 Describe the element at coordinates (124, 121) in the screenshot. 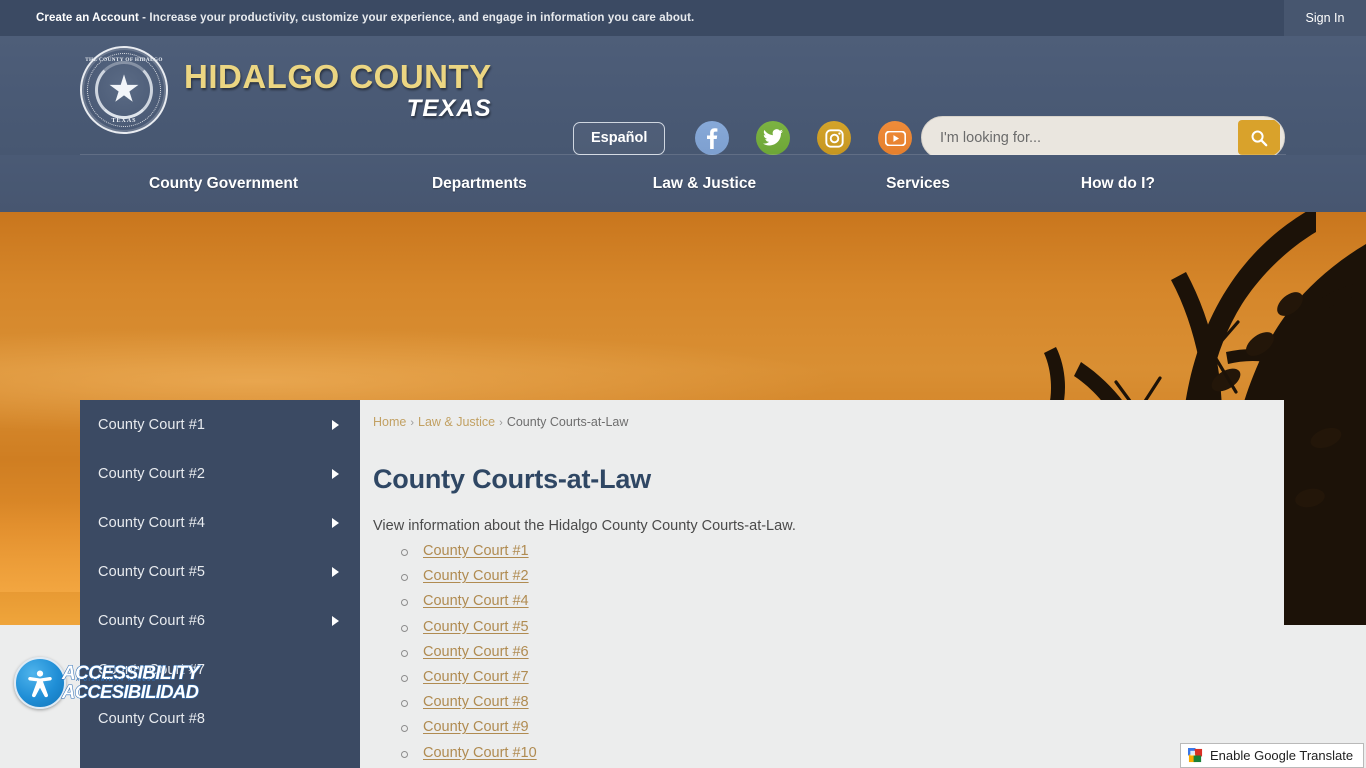

I see `seal-bottom-text: TEXAS` at that location.